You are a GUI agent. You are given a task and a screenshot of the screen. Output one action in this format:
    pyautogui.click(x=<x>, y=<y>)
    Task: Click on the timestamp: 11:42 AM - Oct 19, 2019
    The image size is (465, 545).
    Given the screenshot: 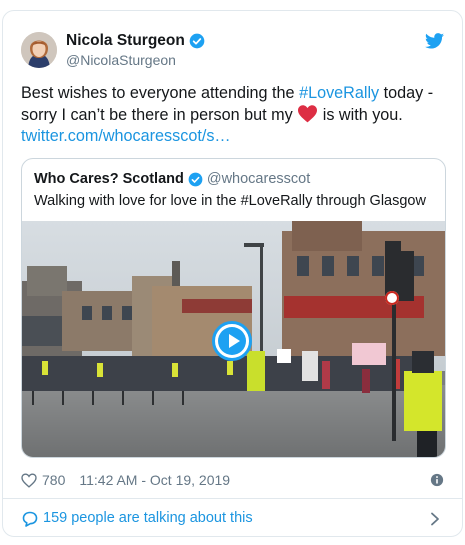 What is the action you would take?
    pyautogui.click(x=154, y=480)
    